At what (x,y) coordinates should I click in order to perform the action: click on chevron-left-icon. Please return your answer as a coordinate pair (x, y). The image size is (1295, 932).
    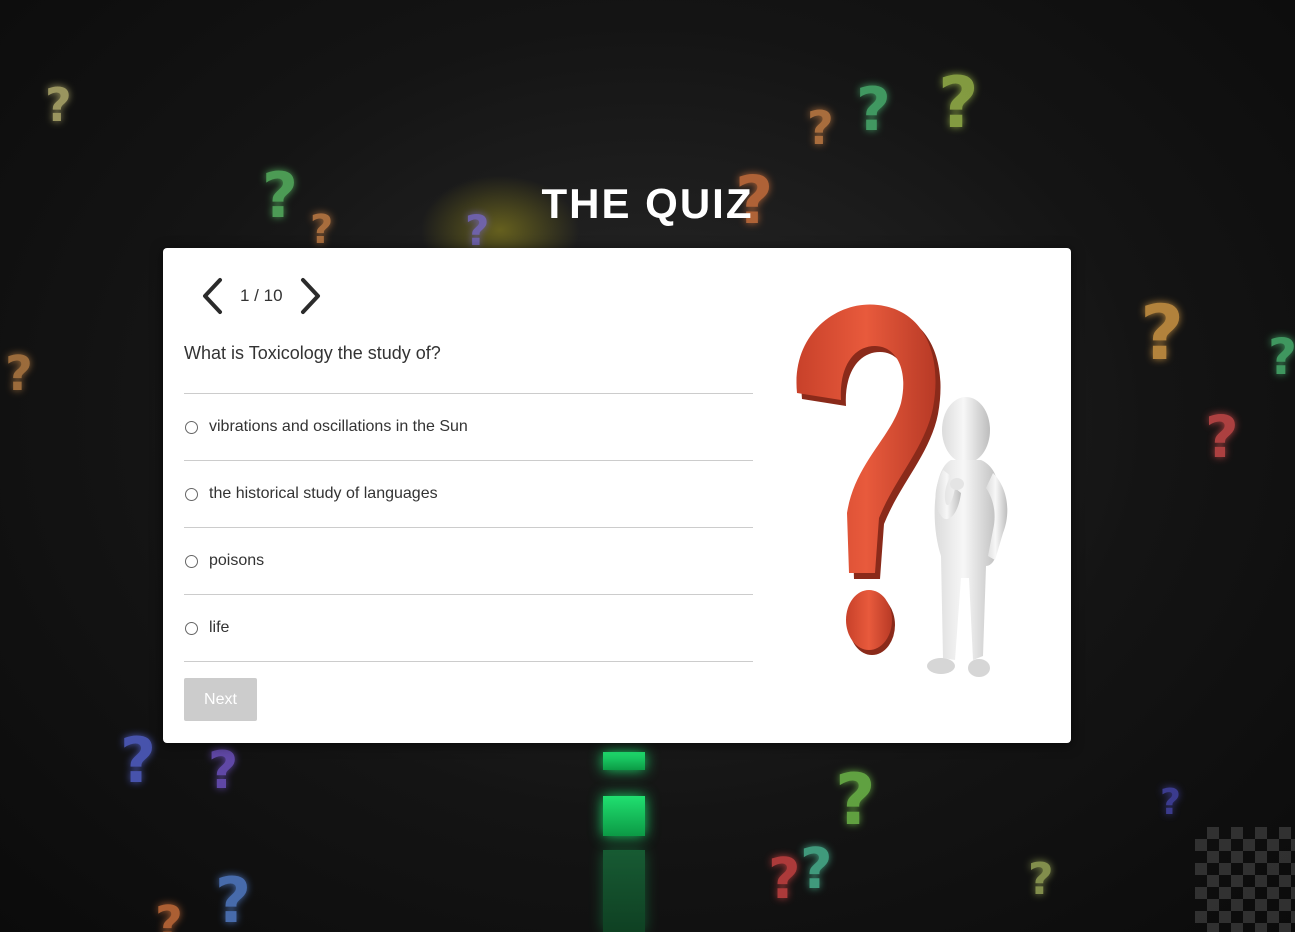
    Looking at the image, I should click on (212, 296).